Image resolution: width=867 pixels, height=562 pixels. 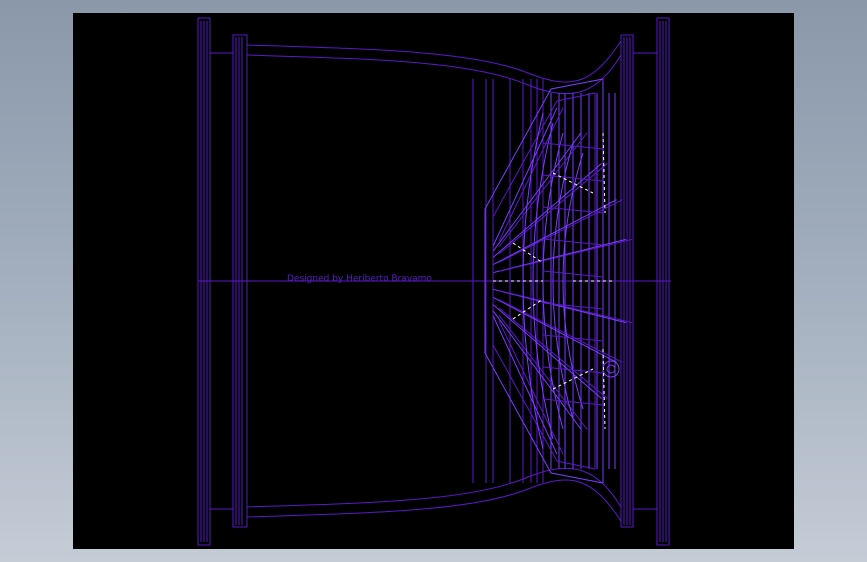 What do you see at coordinates (359, 279) in the screenshot?
I see `designer-watermark: Designed by Heriberto Bravamo` at bounding box center [359, 279].